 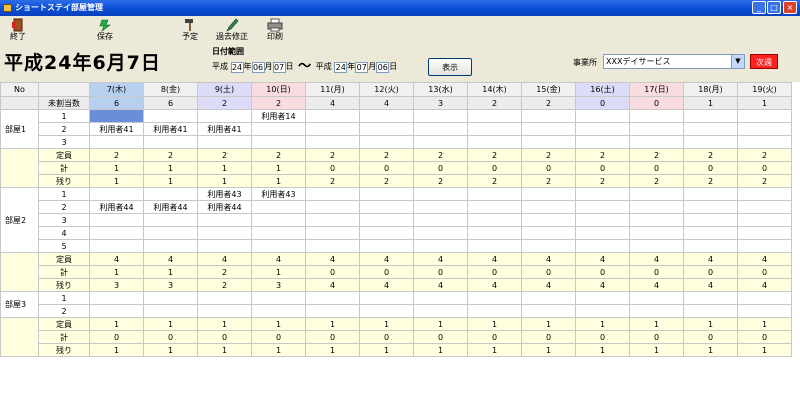 I want to click on day-header: 17(日), so click(x=656, y=89).